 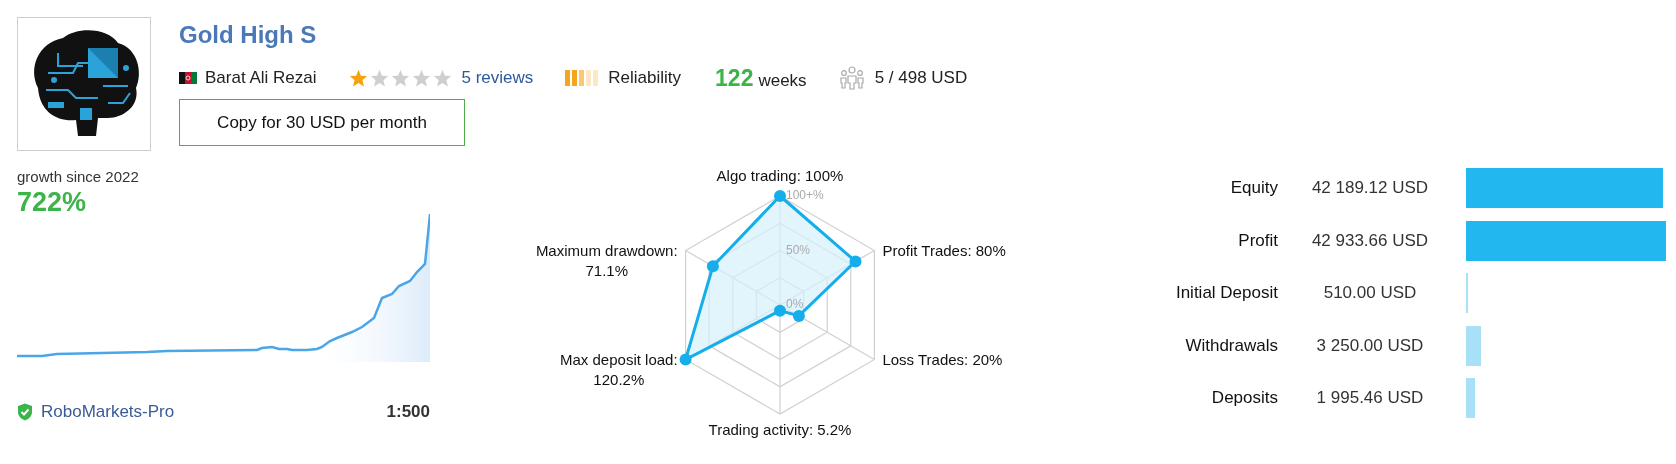 What do you see at coordinates (619, 369) in the screenshot?
I see `axis-label: Max deposit load: 120.2%` at bounding box center [619, 369].